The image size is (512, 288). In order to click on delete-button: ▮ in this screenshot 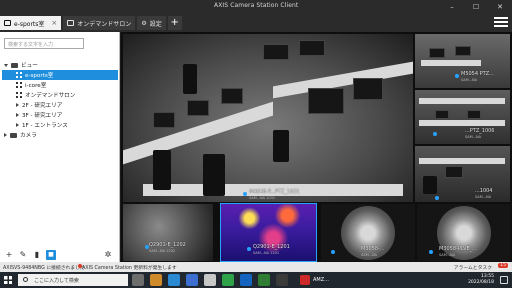, I will do `click(37, 255)`.